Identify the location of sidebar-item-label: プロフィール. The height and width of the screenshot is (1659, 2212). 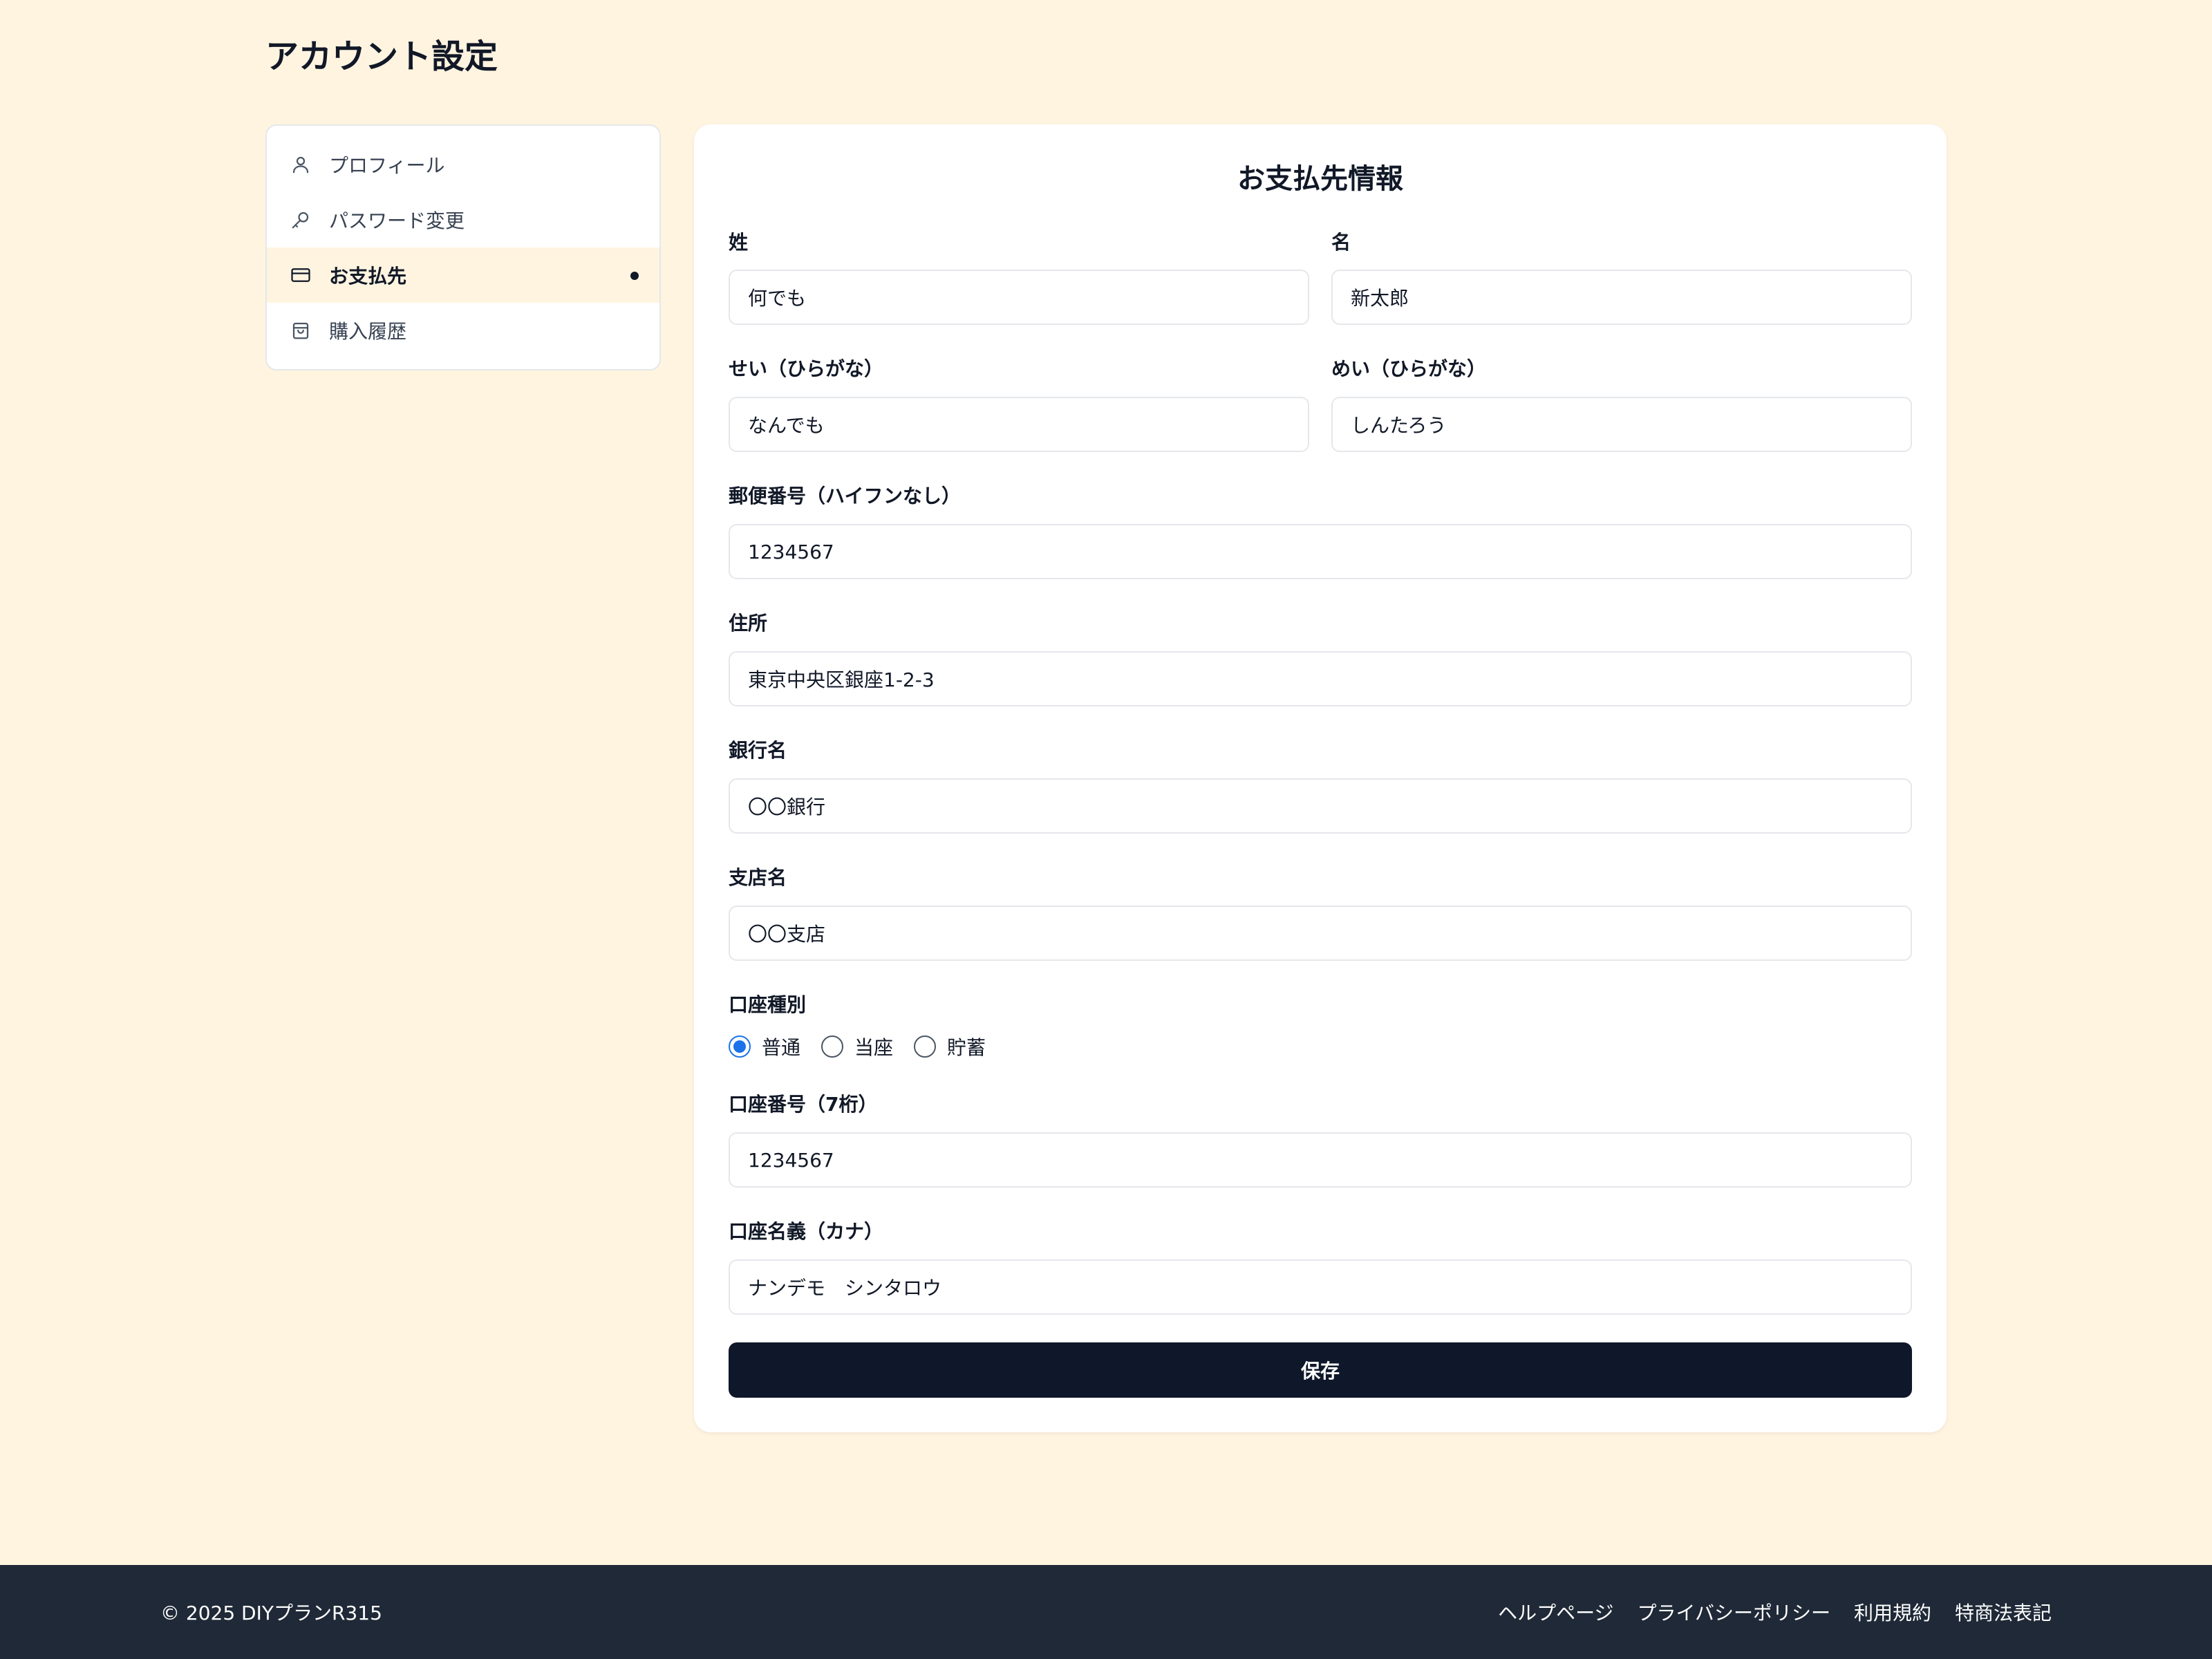
(387, 165).